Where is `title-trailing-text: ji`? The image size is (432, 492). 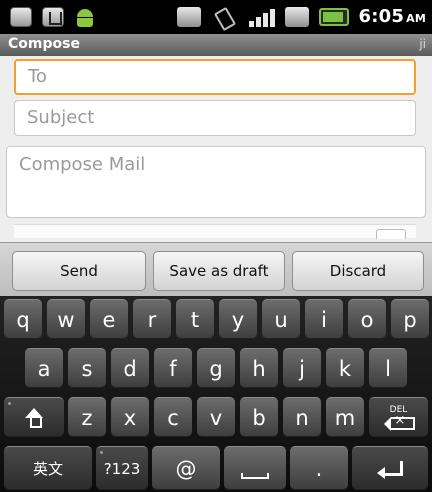
title-trailing-text: ji is located at coordinates (422, 44).